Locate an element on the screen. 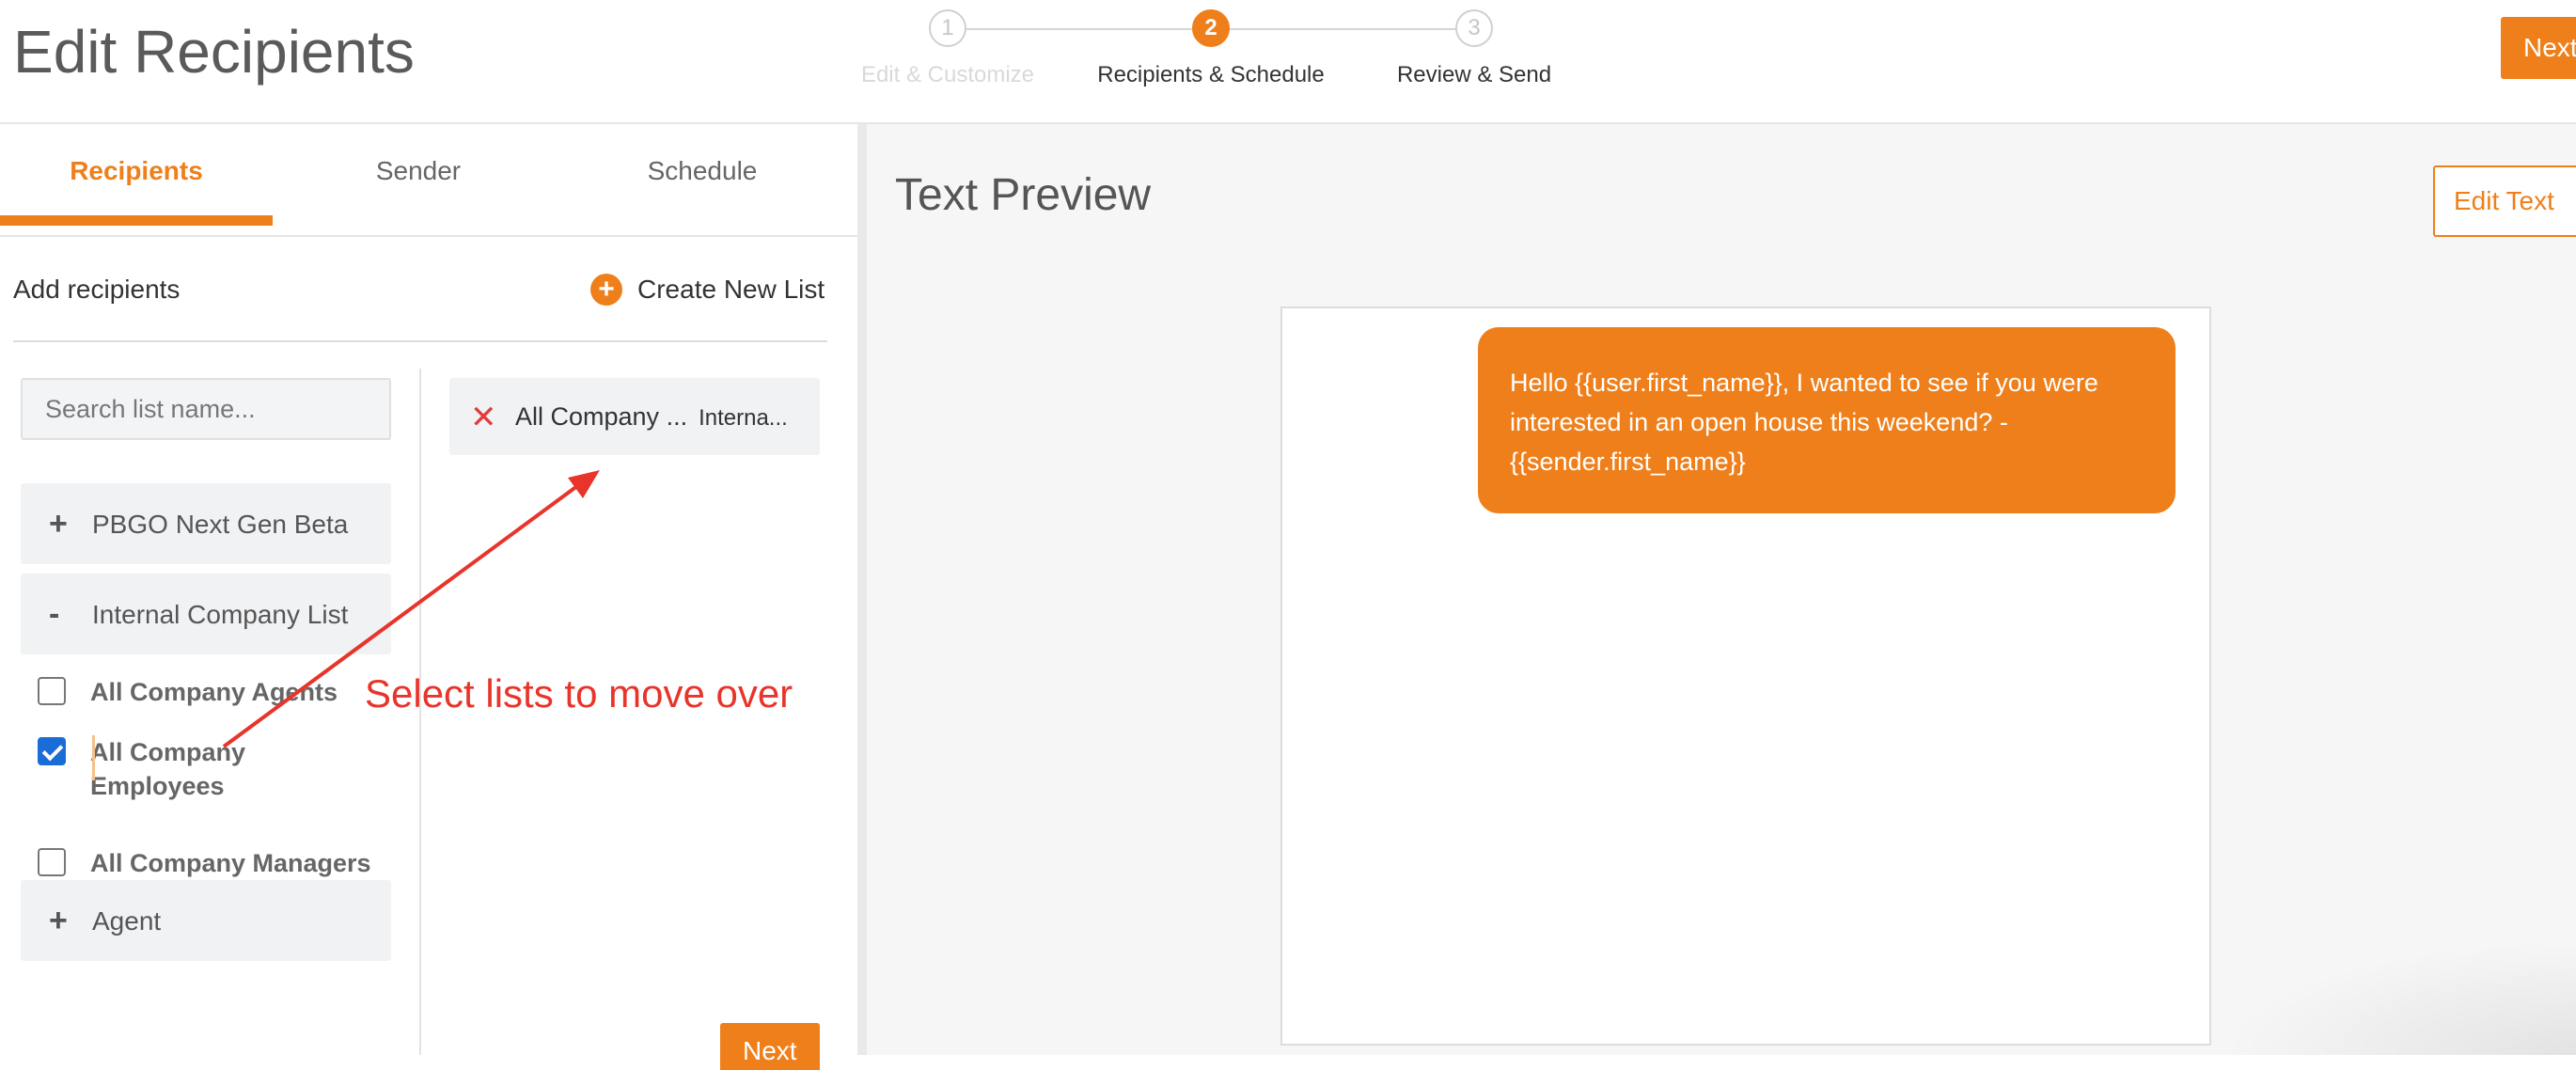 This screenshot has height=1070, width=2576. tab-sender: Sender is located at coordinates (419, 175).